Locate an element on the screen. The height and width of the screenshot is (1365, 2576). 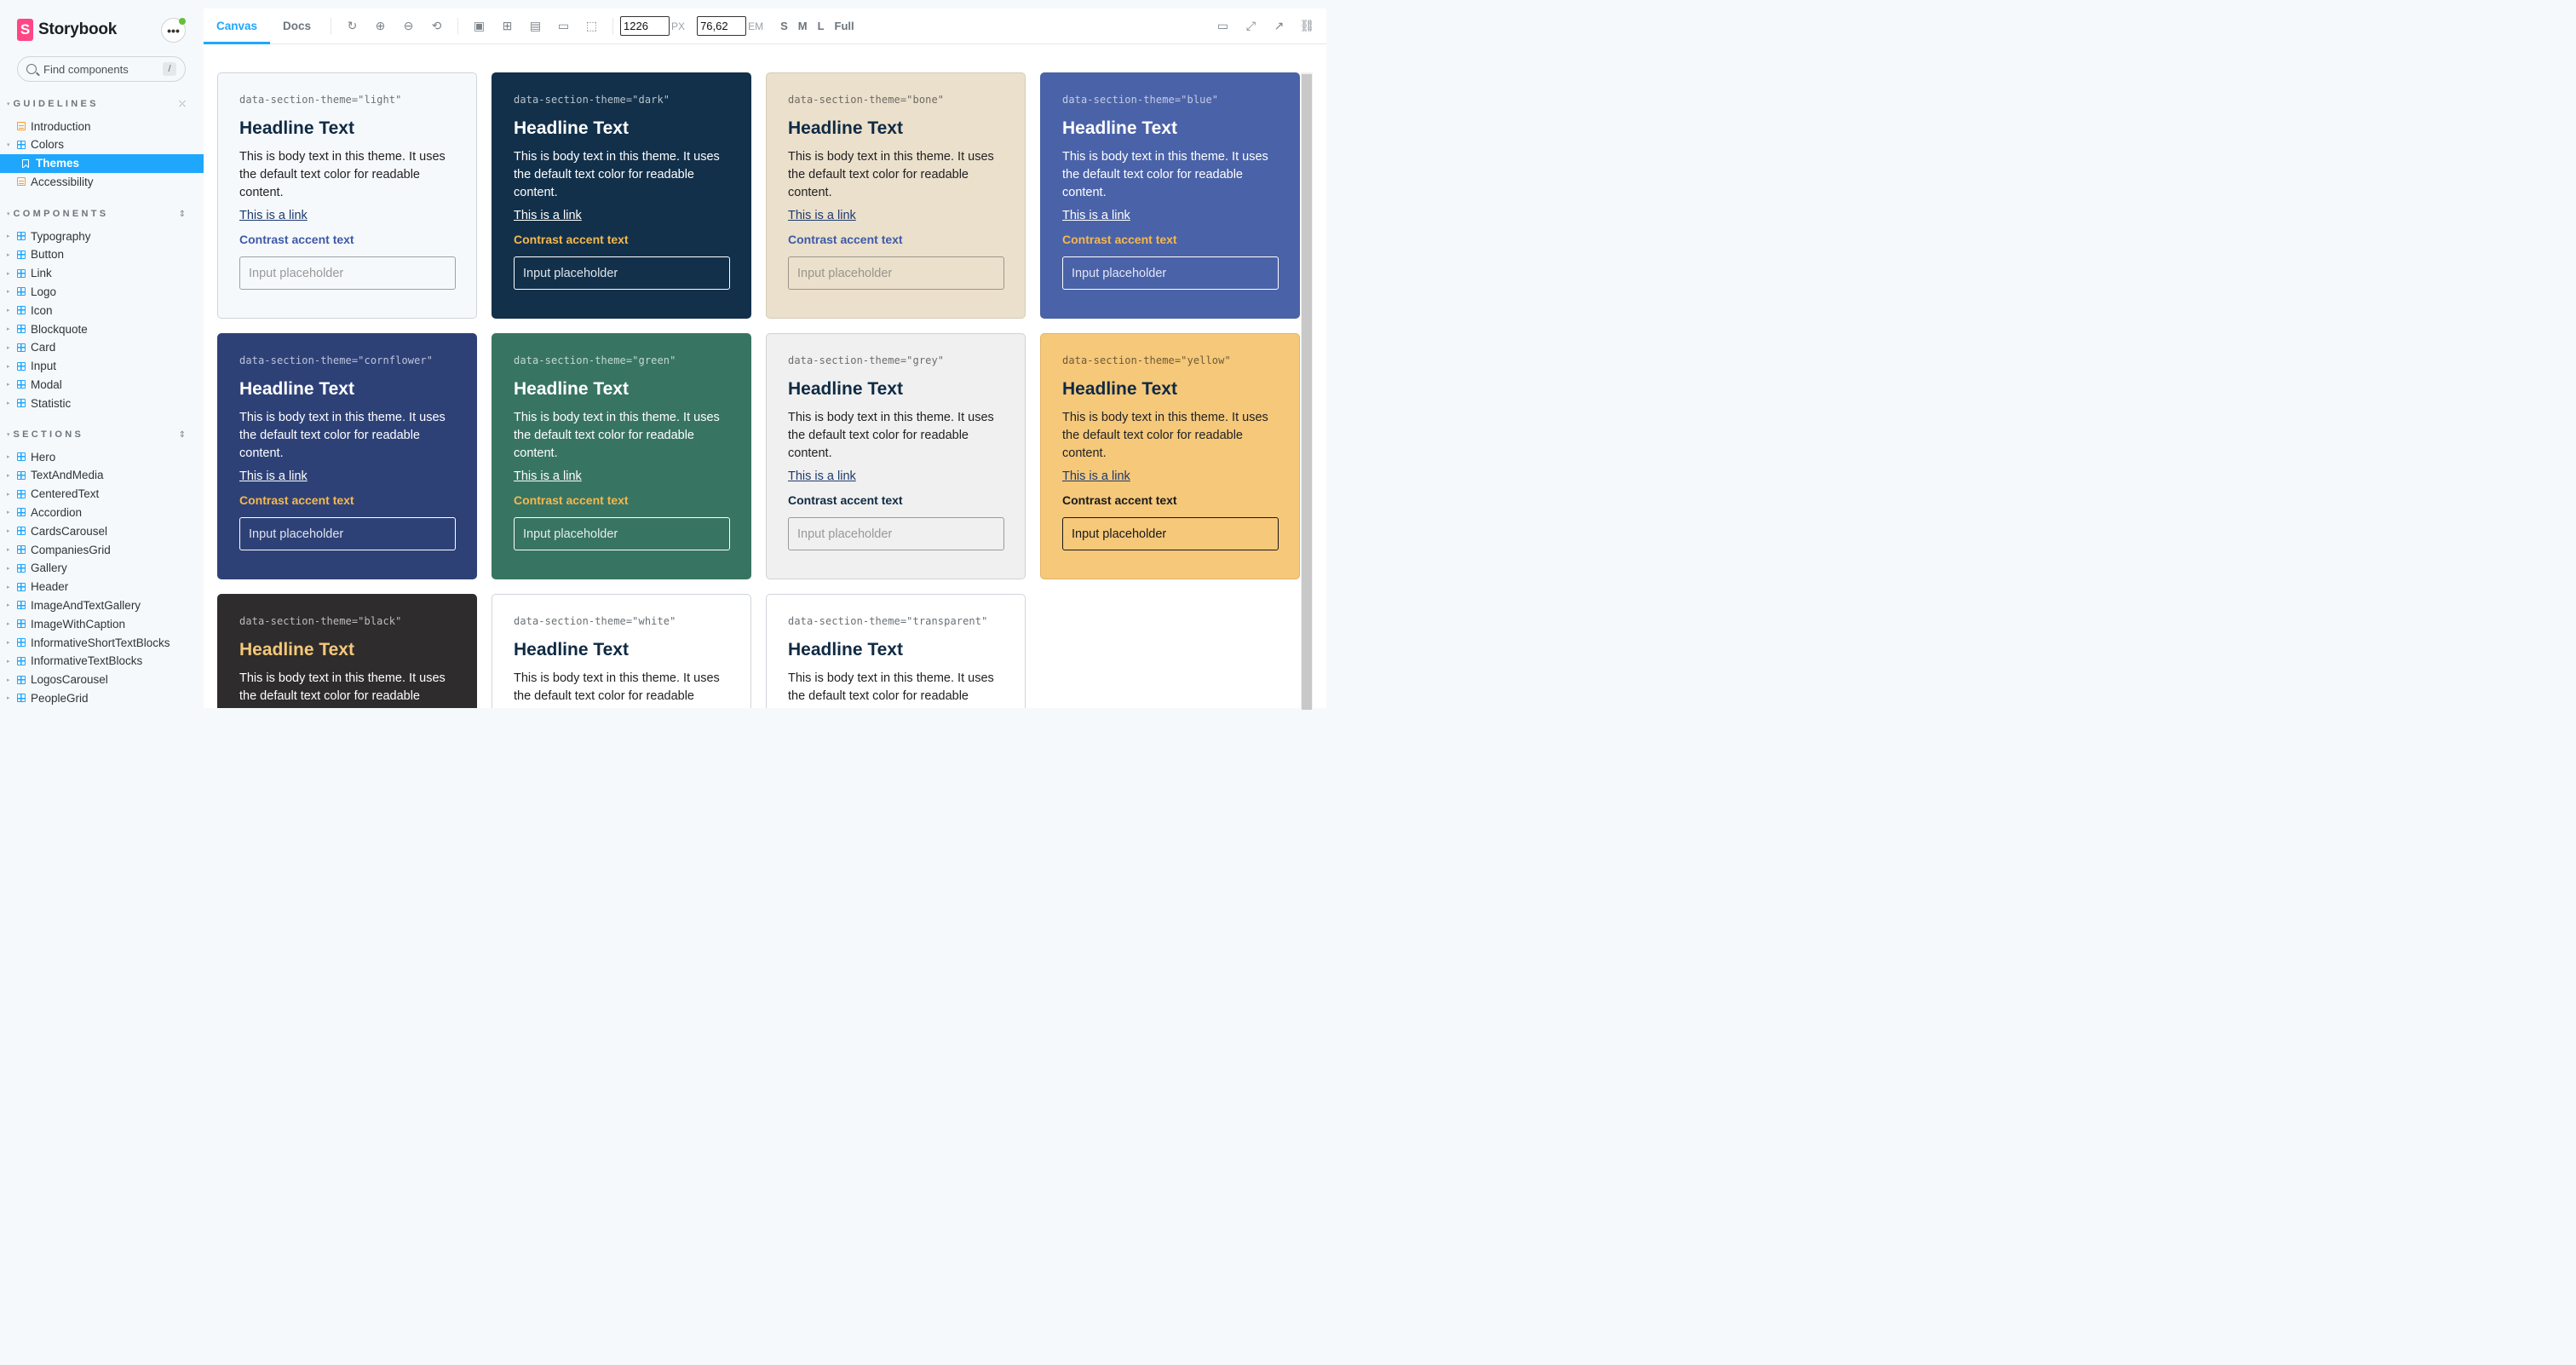
sidebar-item-accordion: ▸ Accordion is located at coordinates (102, 512).